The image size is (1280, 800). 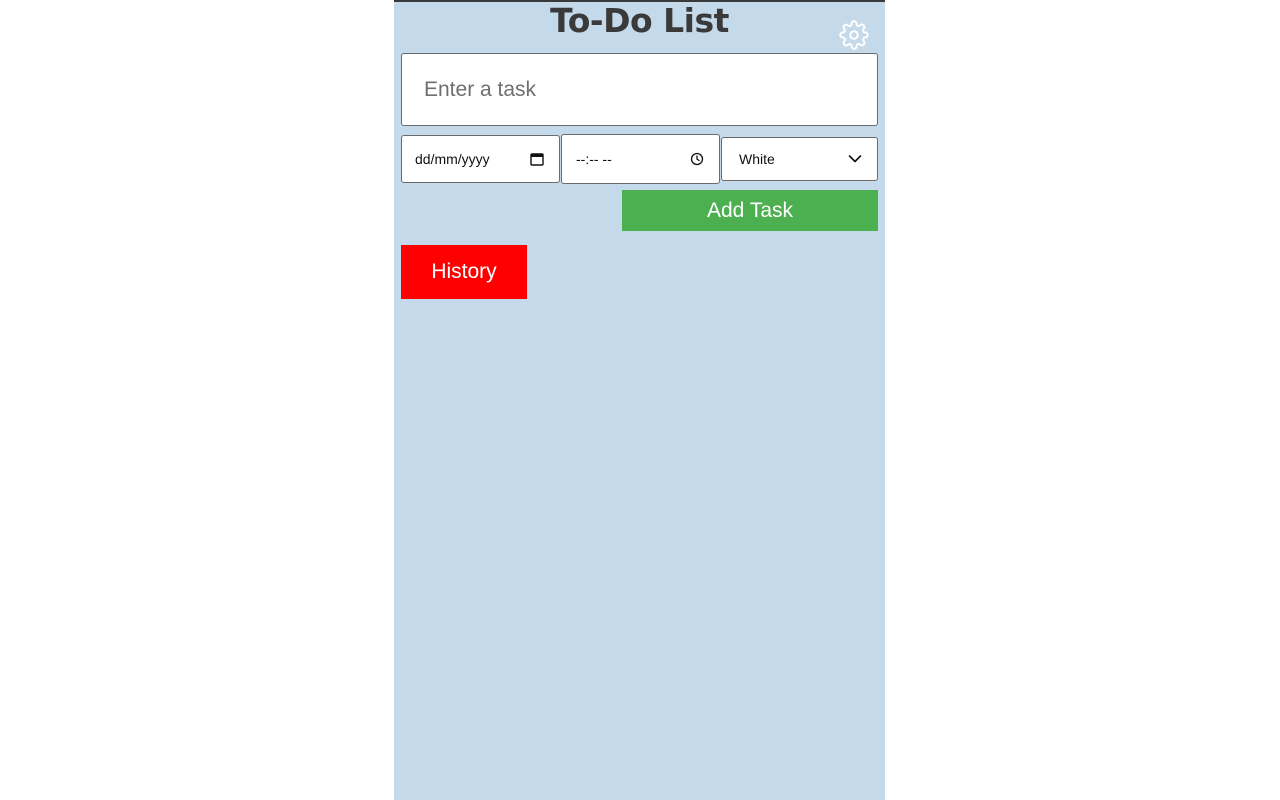 I want to click on date-input: dd/mm/yyyy, so click(x=480, y=159).